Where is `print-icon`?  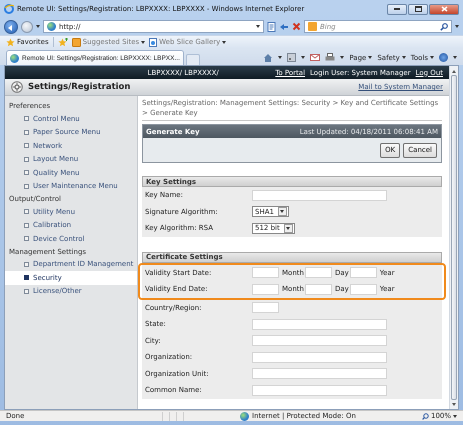 print-icon is located at coordinates (330, 57).